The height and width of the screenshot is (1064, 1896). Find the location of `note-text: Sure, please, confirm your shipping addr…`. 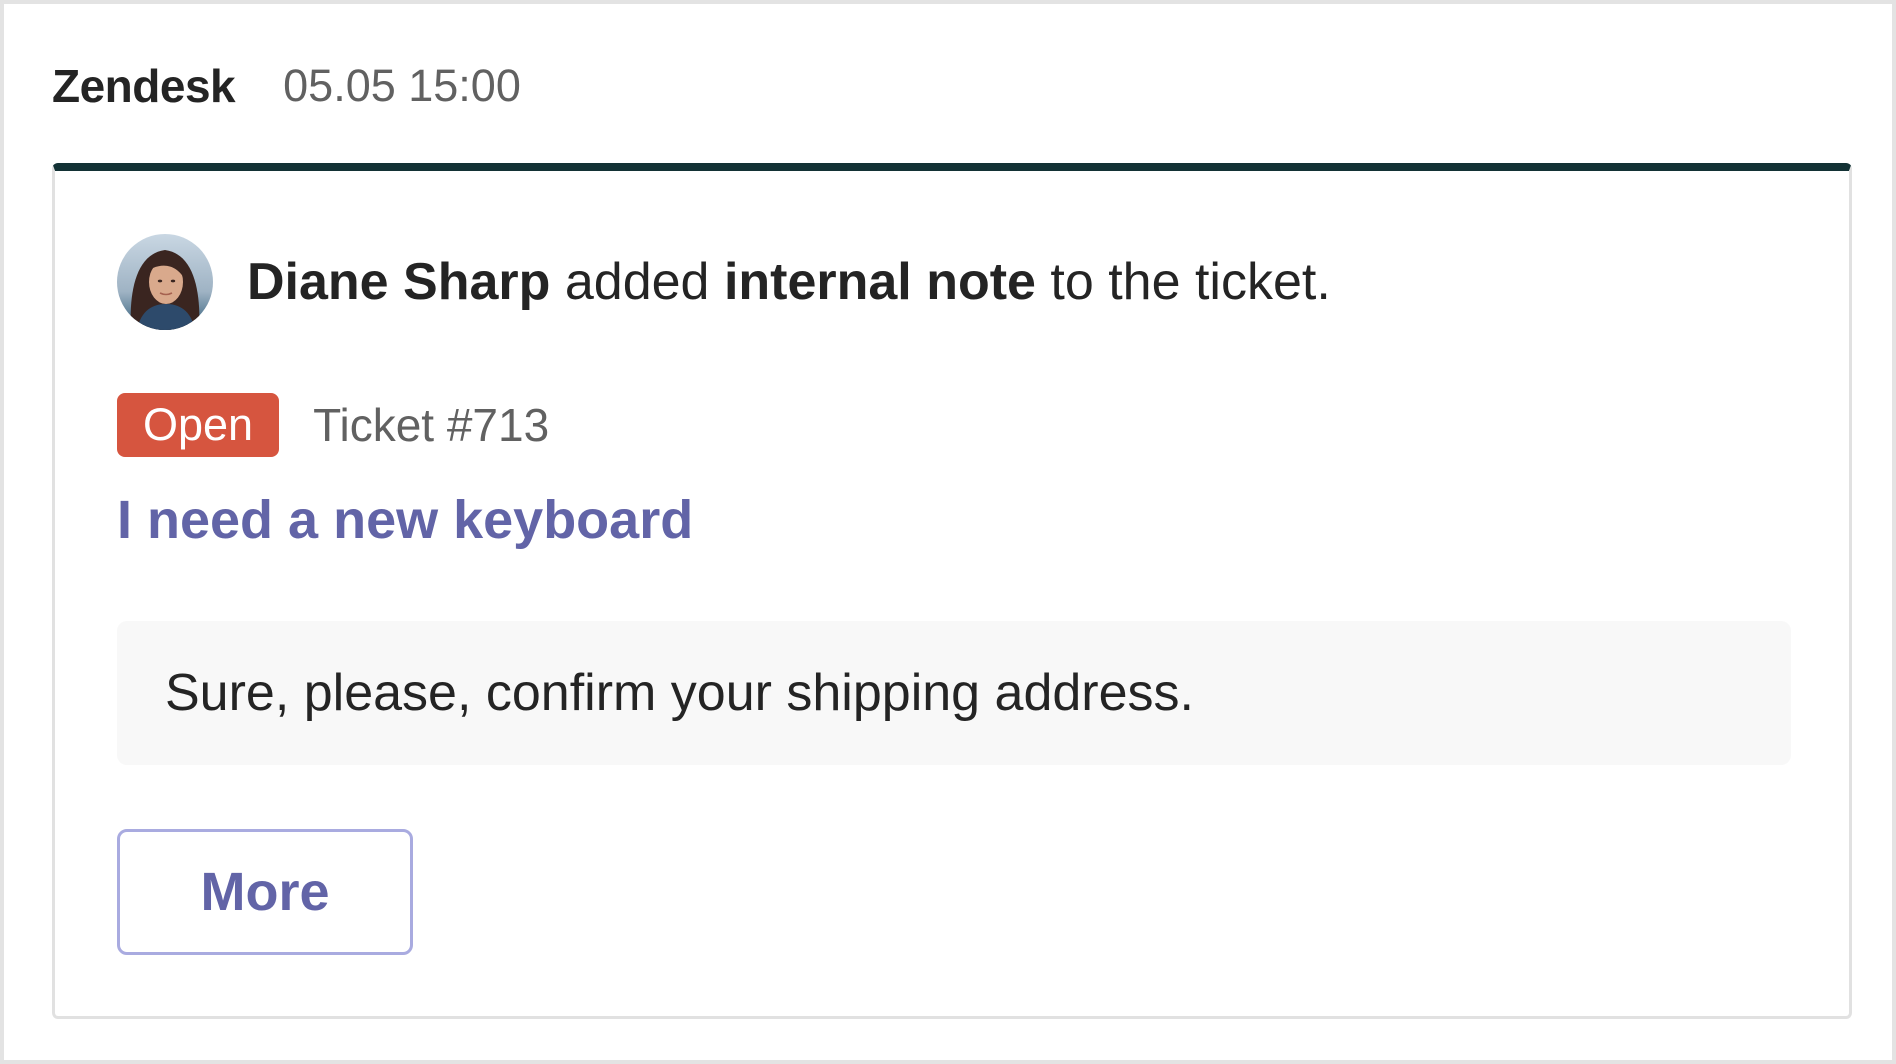

note-text: Sure, please, confirm your shipping addr… is located at coordinates (679, 693).